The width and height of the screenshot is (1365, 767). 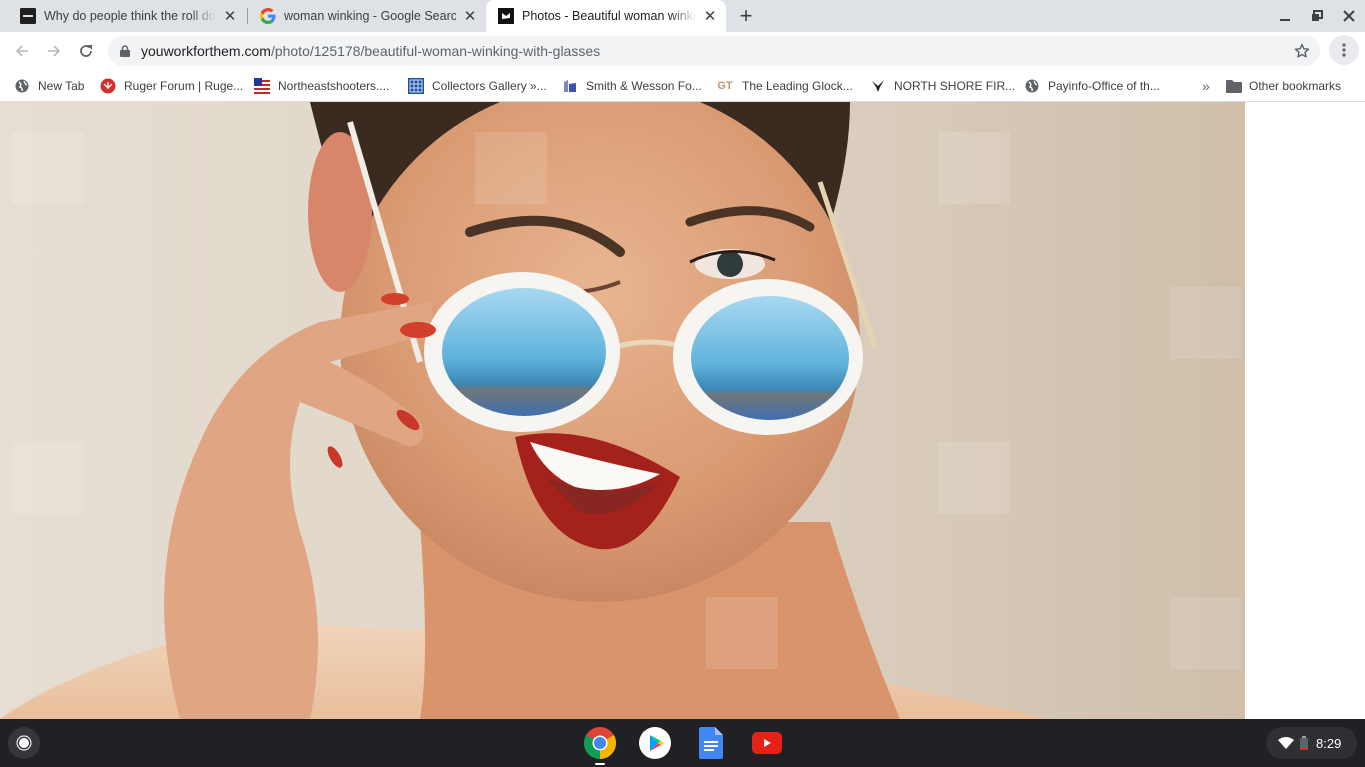 What do you see at coordinates (506, 16) in the screenshot?
I see `youworkforthem-icon` at bounding box center [506, 16].